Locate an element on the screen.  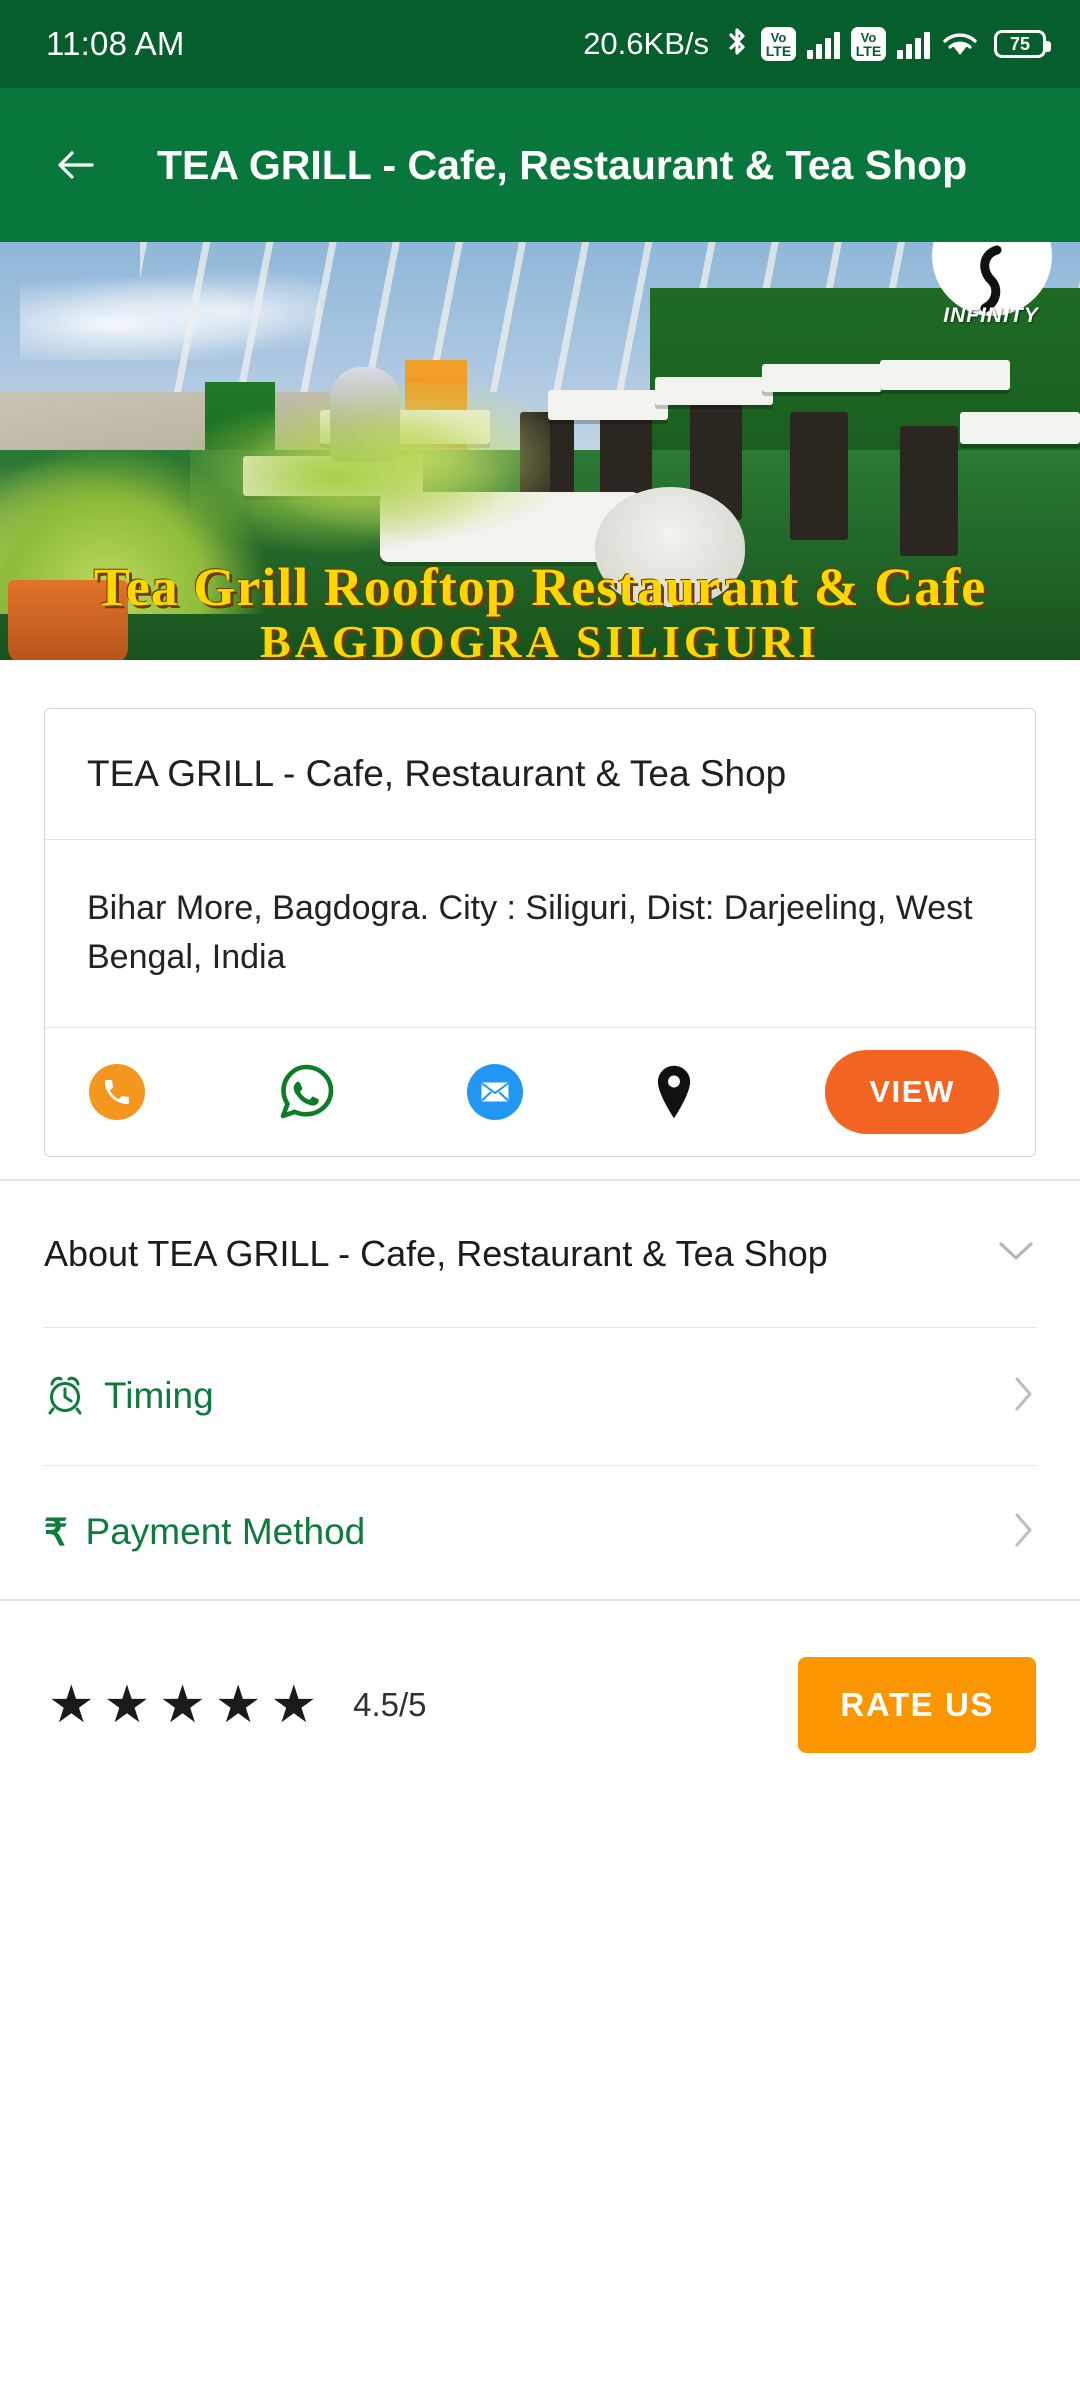
payment-method-label: Payment Method is located at coordinates (225, 1532).